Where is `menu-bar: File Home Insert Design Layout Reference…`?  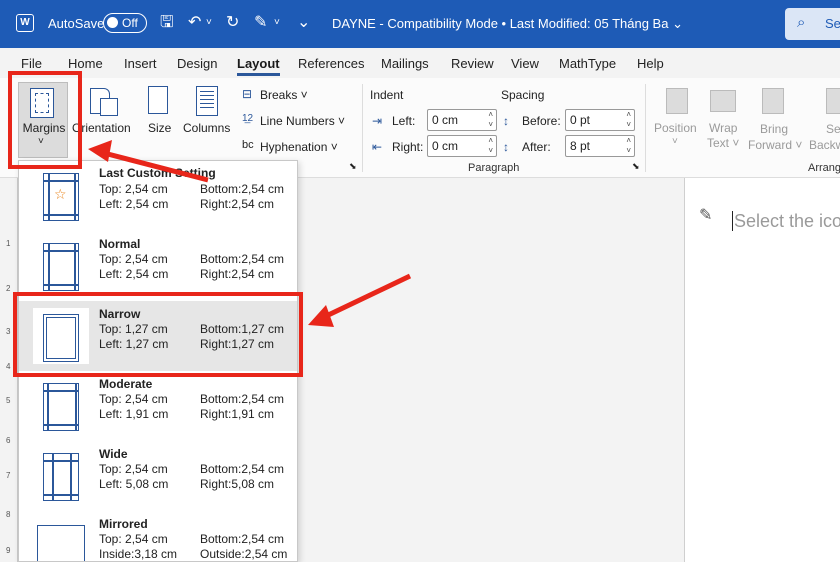 menu-bar: File Home Insert Design Layout Reference… is located at coordinates (420, 63).